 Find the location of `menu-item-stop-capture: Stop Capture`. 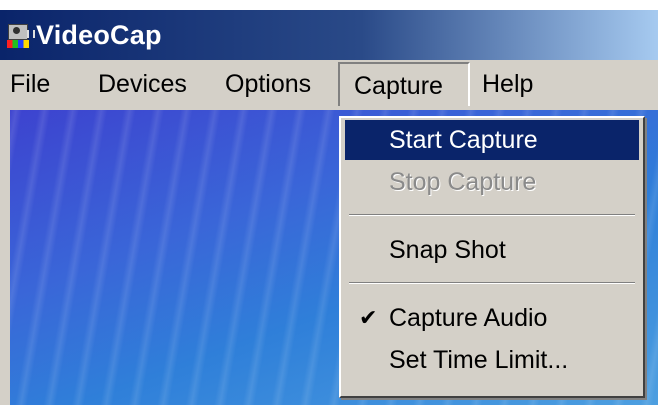

menu-item-stop-capture: Stop Capture is located at coordinates (492, 182).